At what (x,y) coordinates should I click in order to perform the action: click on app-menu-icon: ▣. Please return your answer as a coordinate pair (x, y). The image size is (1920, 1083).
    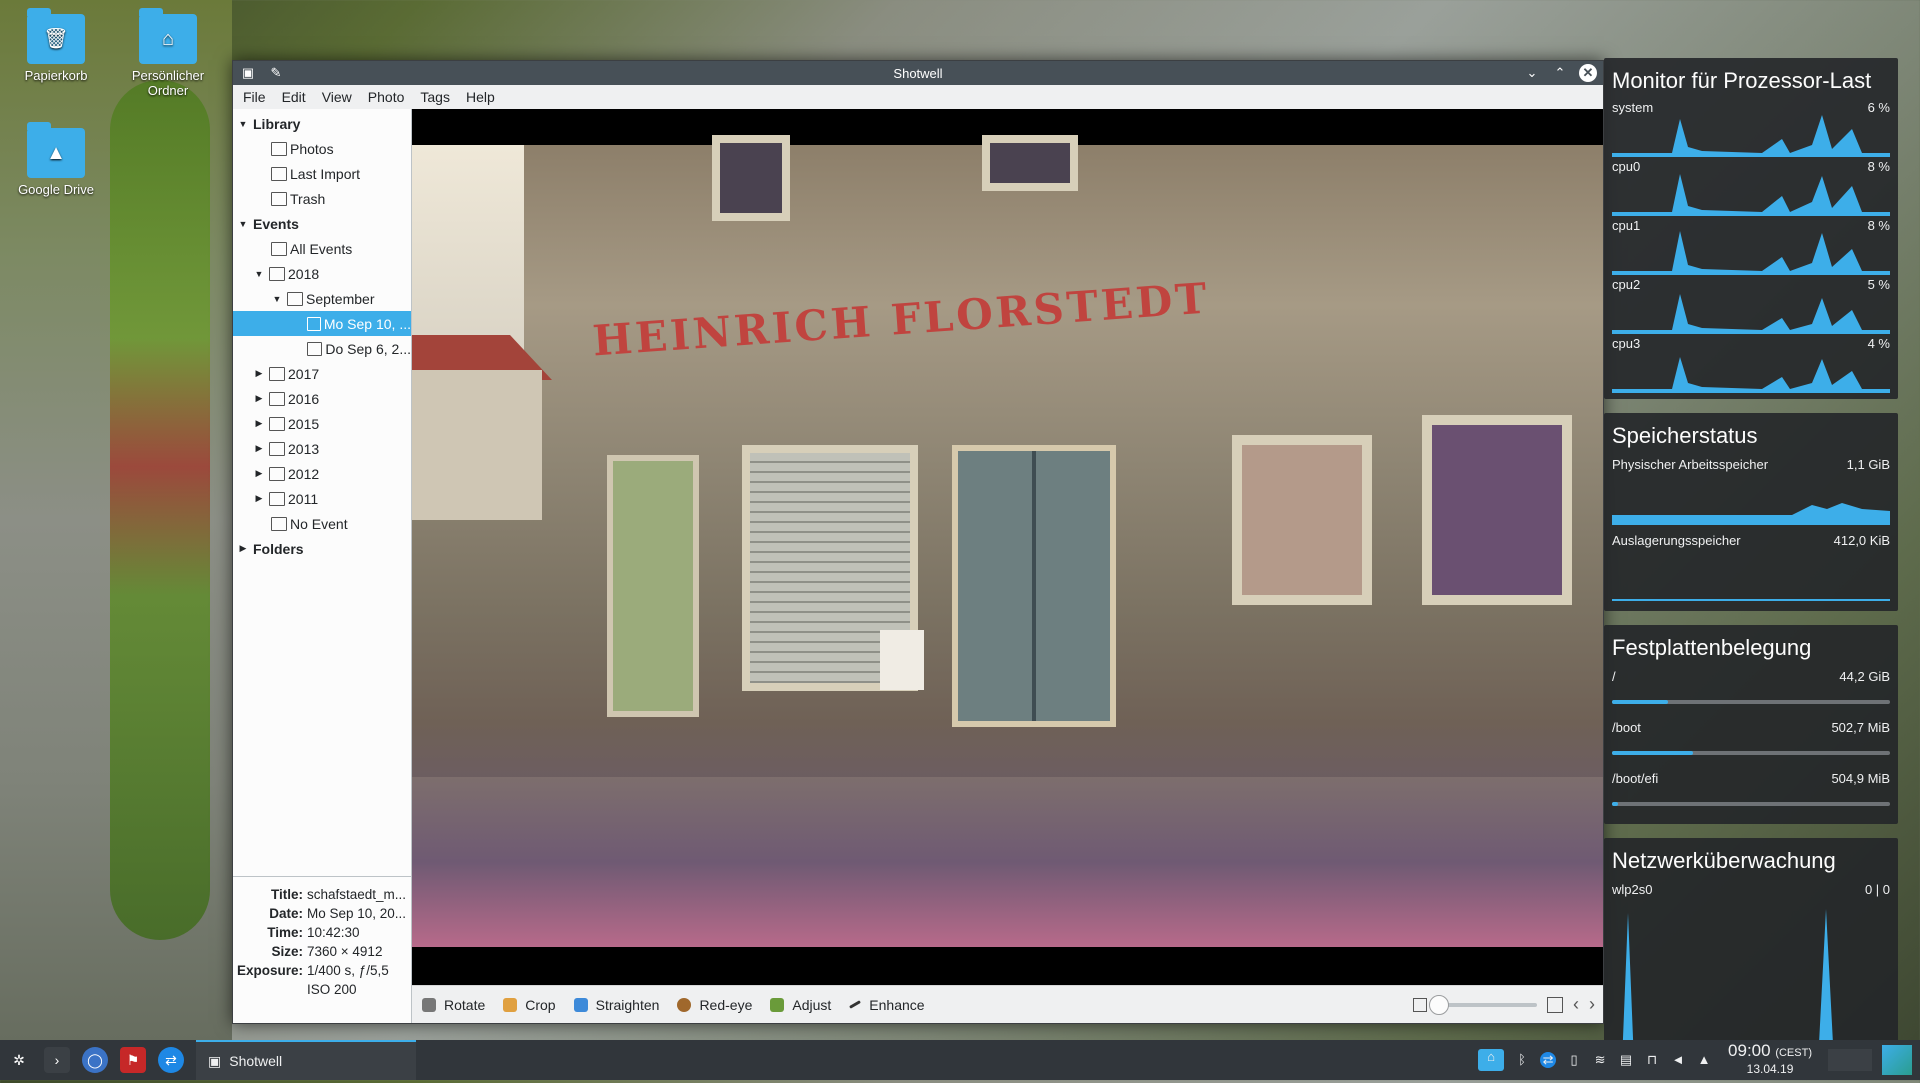
    Looking at the image, I should click on (248, 73).